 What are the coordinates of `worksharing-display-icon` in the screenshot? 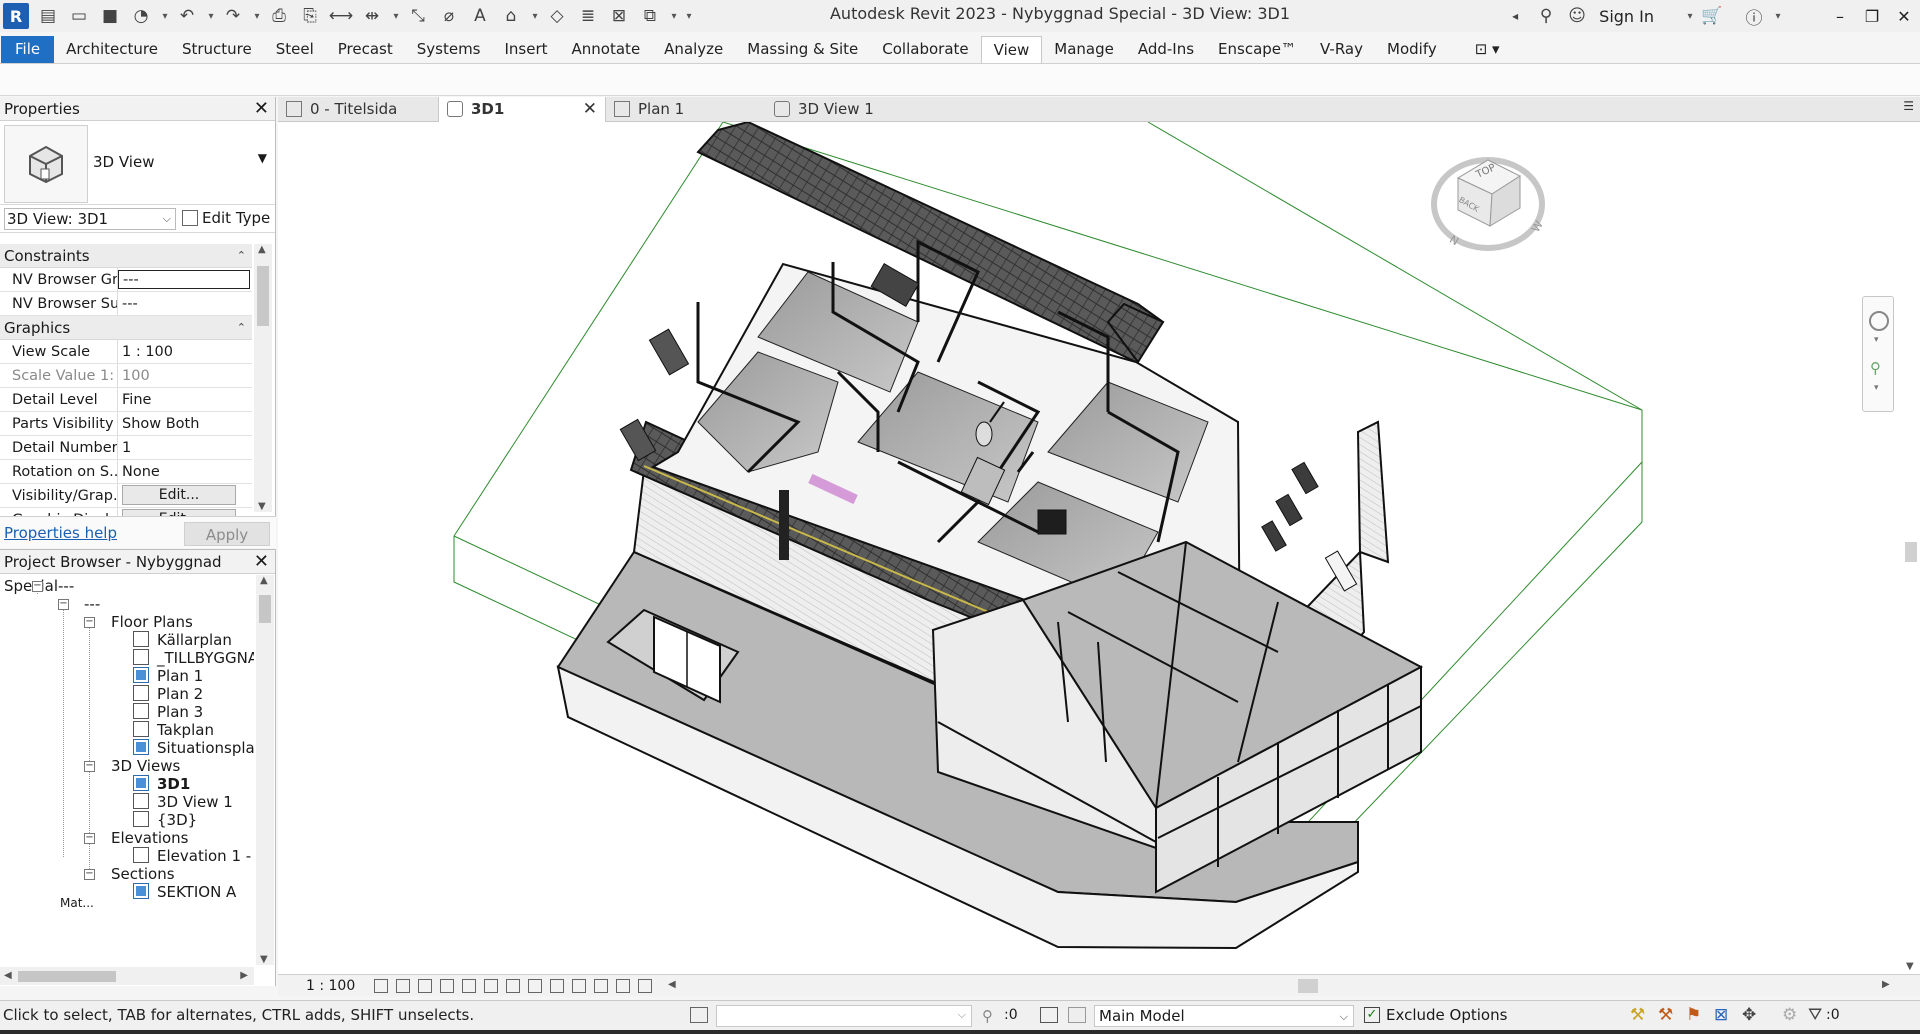 It's located at (601, 986).